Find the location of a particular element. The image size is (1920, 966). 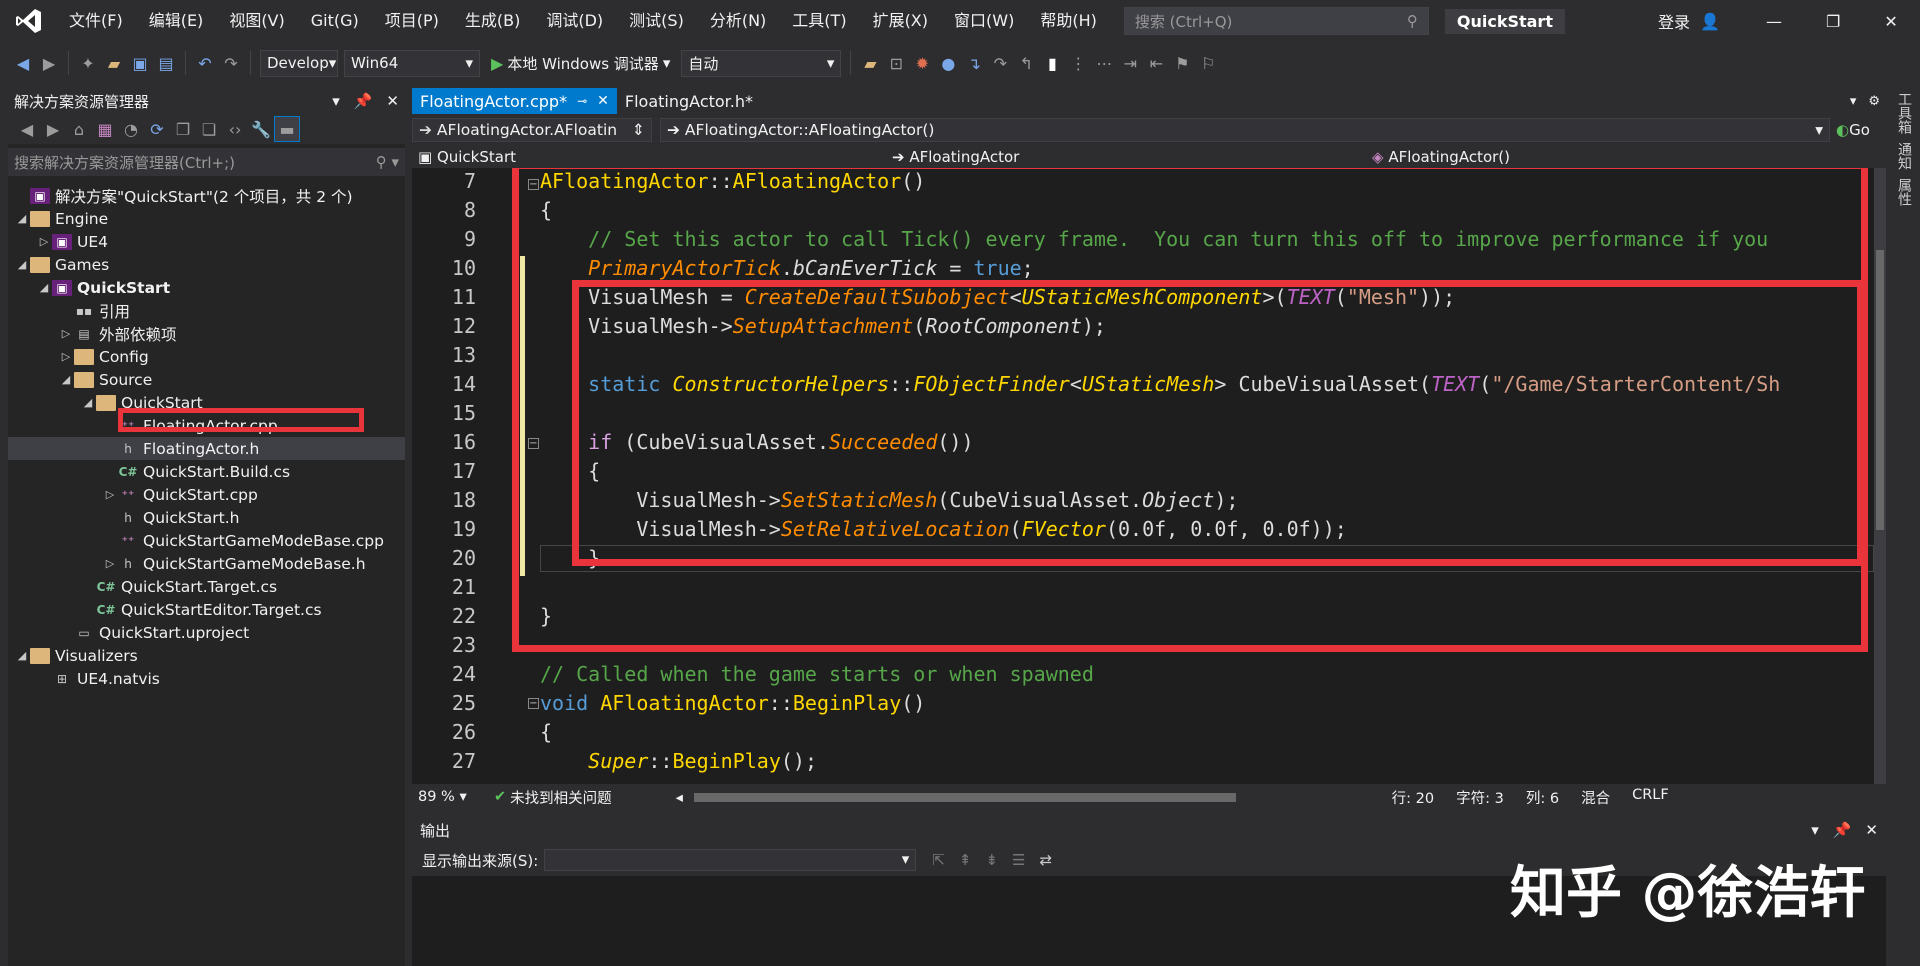

close-icon: ✕ is located at coordinates (1890, 21).